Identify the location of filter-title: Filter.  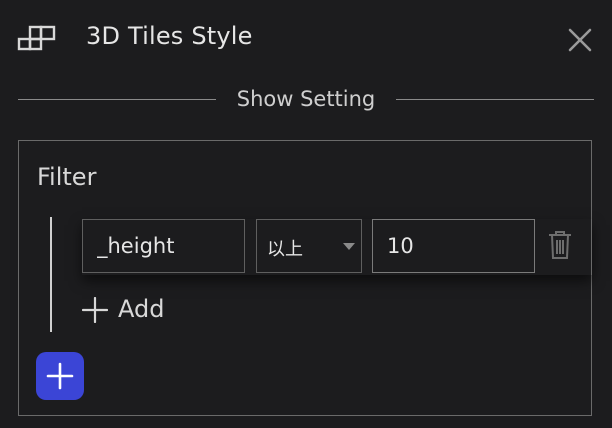
(67, 177).